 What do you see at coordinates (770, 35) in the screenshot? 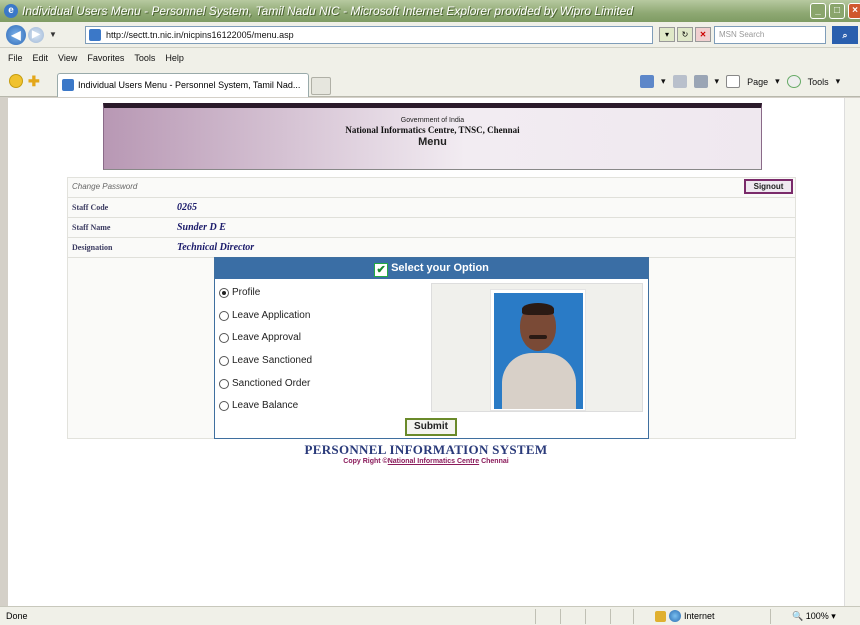
I see `search-input: MSN Search` at bounding box center [770, 35].